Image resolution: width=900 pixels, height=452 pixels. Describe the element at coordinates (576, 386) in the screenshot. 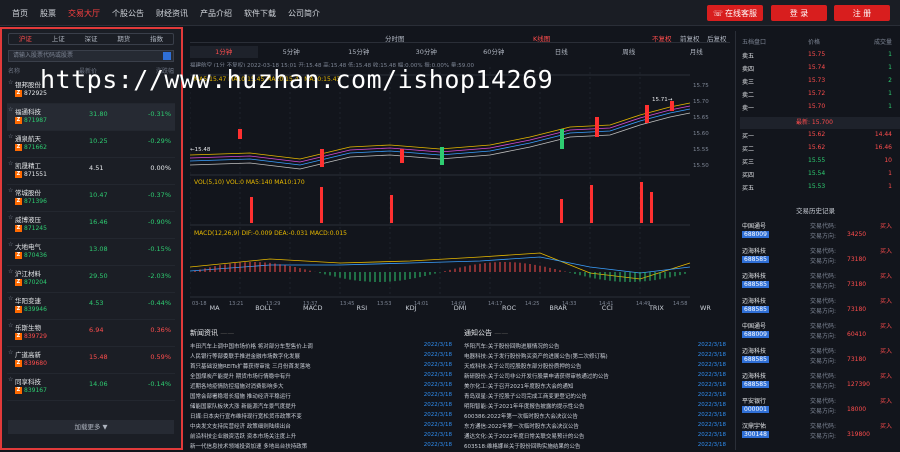

I see `news-text: 美尔化工:关于召开2021年度股东大会的通知` at that location.